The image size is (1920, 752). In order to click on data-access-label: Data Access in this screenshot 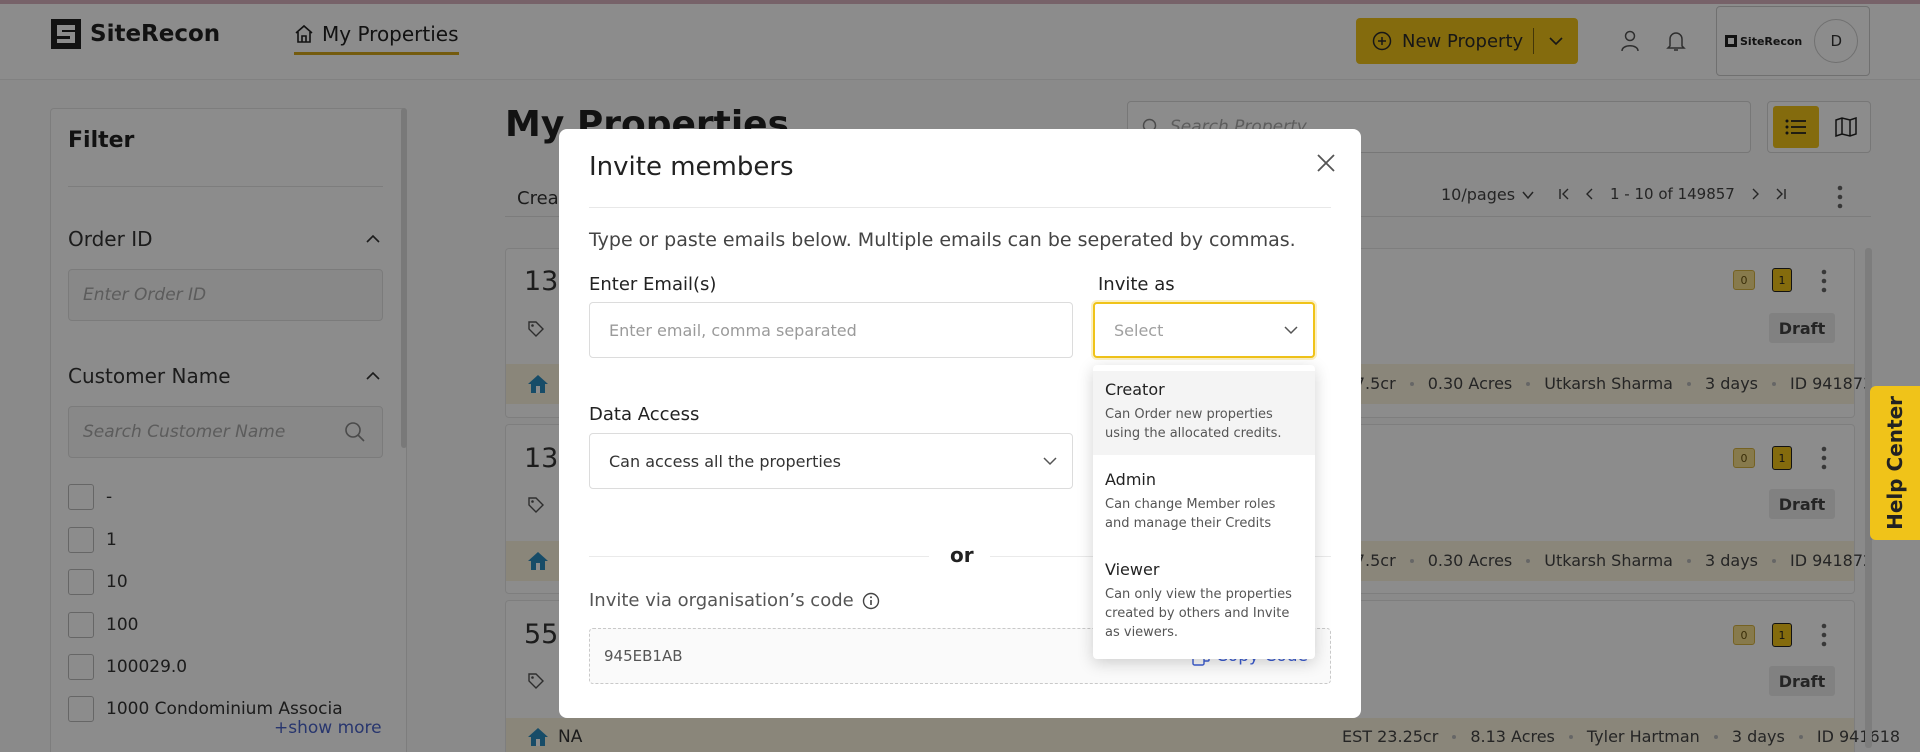, I will do `click(644, 414)`.